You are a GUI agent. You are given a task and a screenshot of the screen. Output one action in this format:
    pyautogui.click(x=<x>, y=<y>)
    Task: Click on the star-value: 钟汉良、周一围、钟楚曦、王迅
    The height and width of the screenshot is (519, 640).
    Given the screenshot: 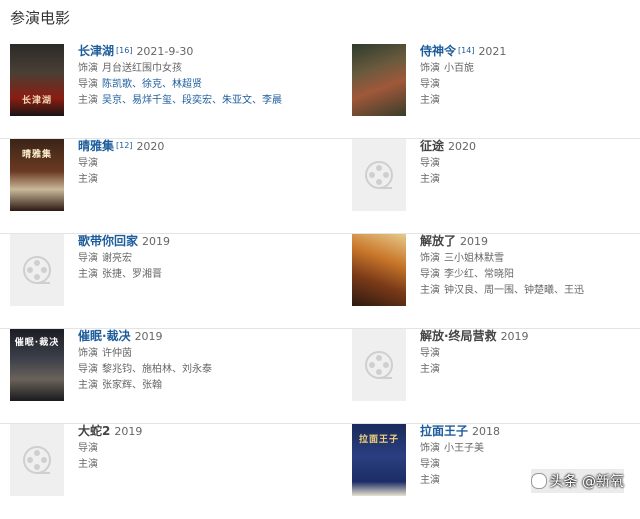 What is the action you would take?
    pyautogui.click(x=514, y=290)
    